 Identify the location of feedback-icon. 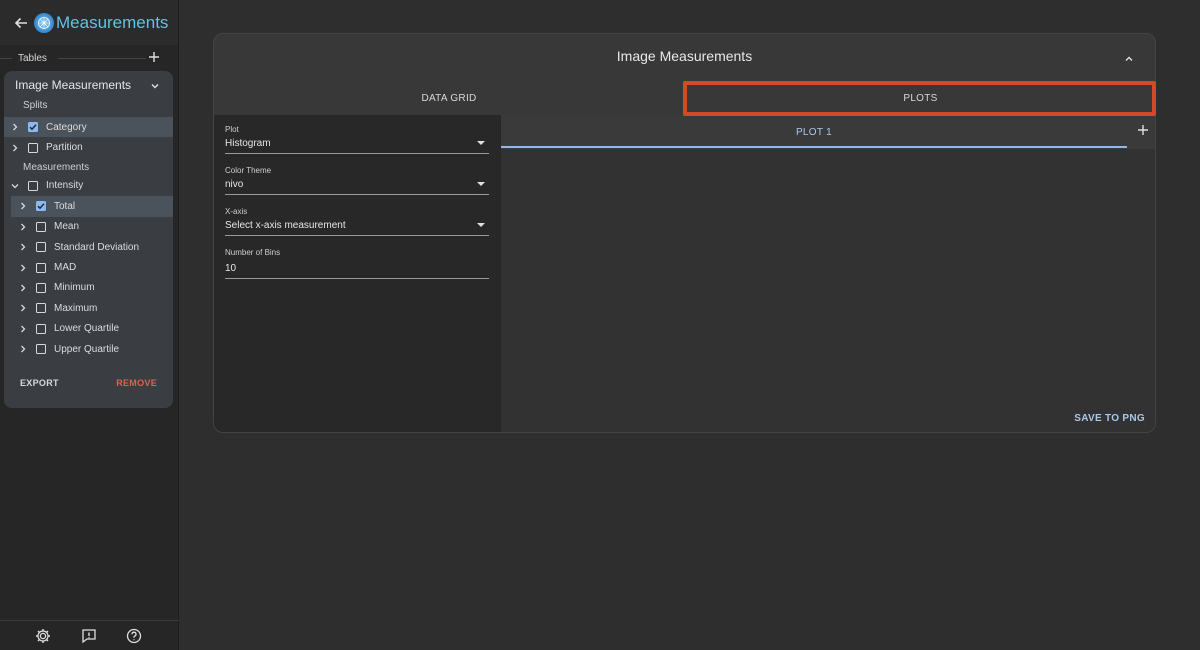
(89, 636).